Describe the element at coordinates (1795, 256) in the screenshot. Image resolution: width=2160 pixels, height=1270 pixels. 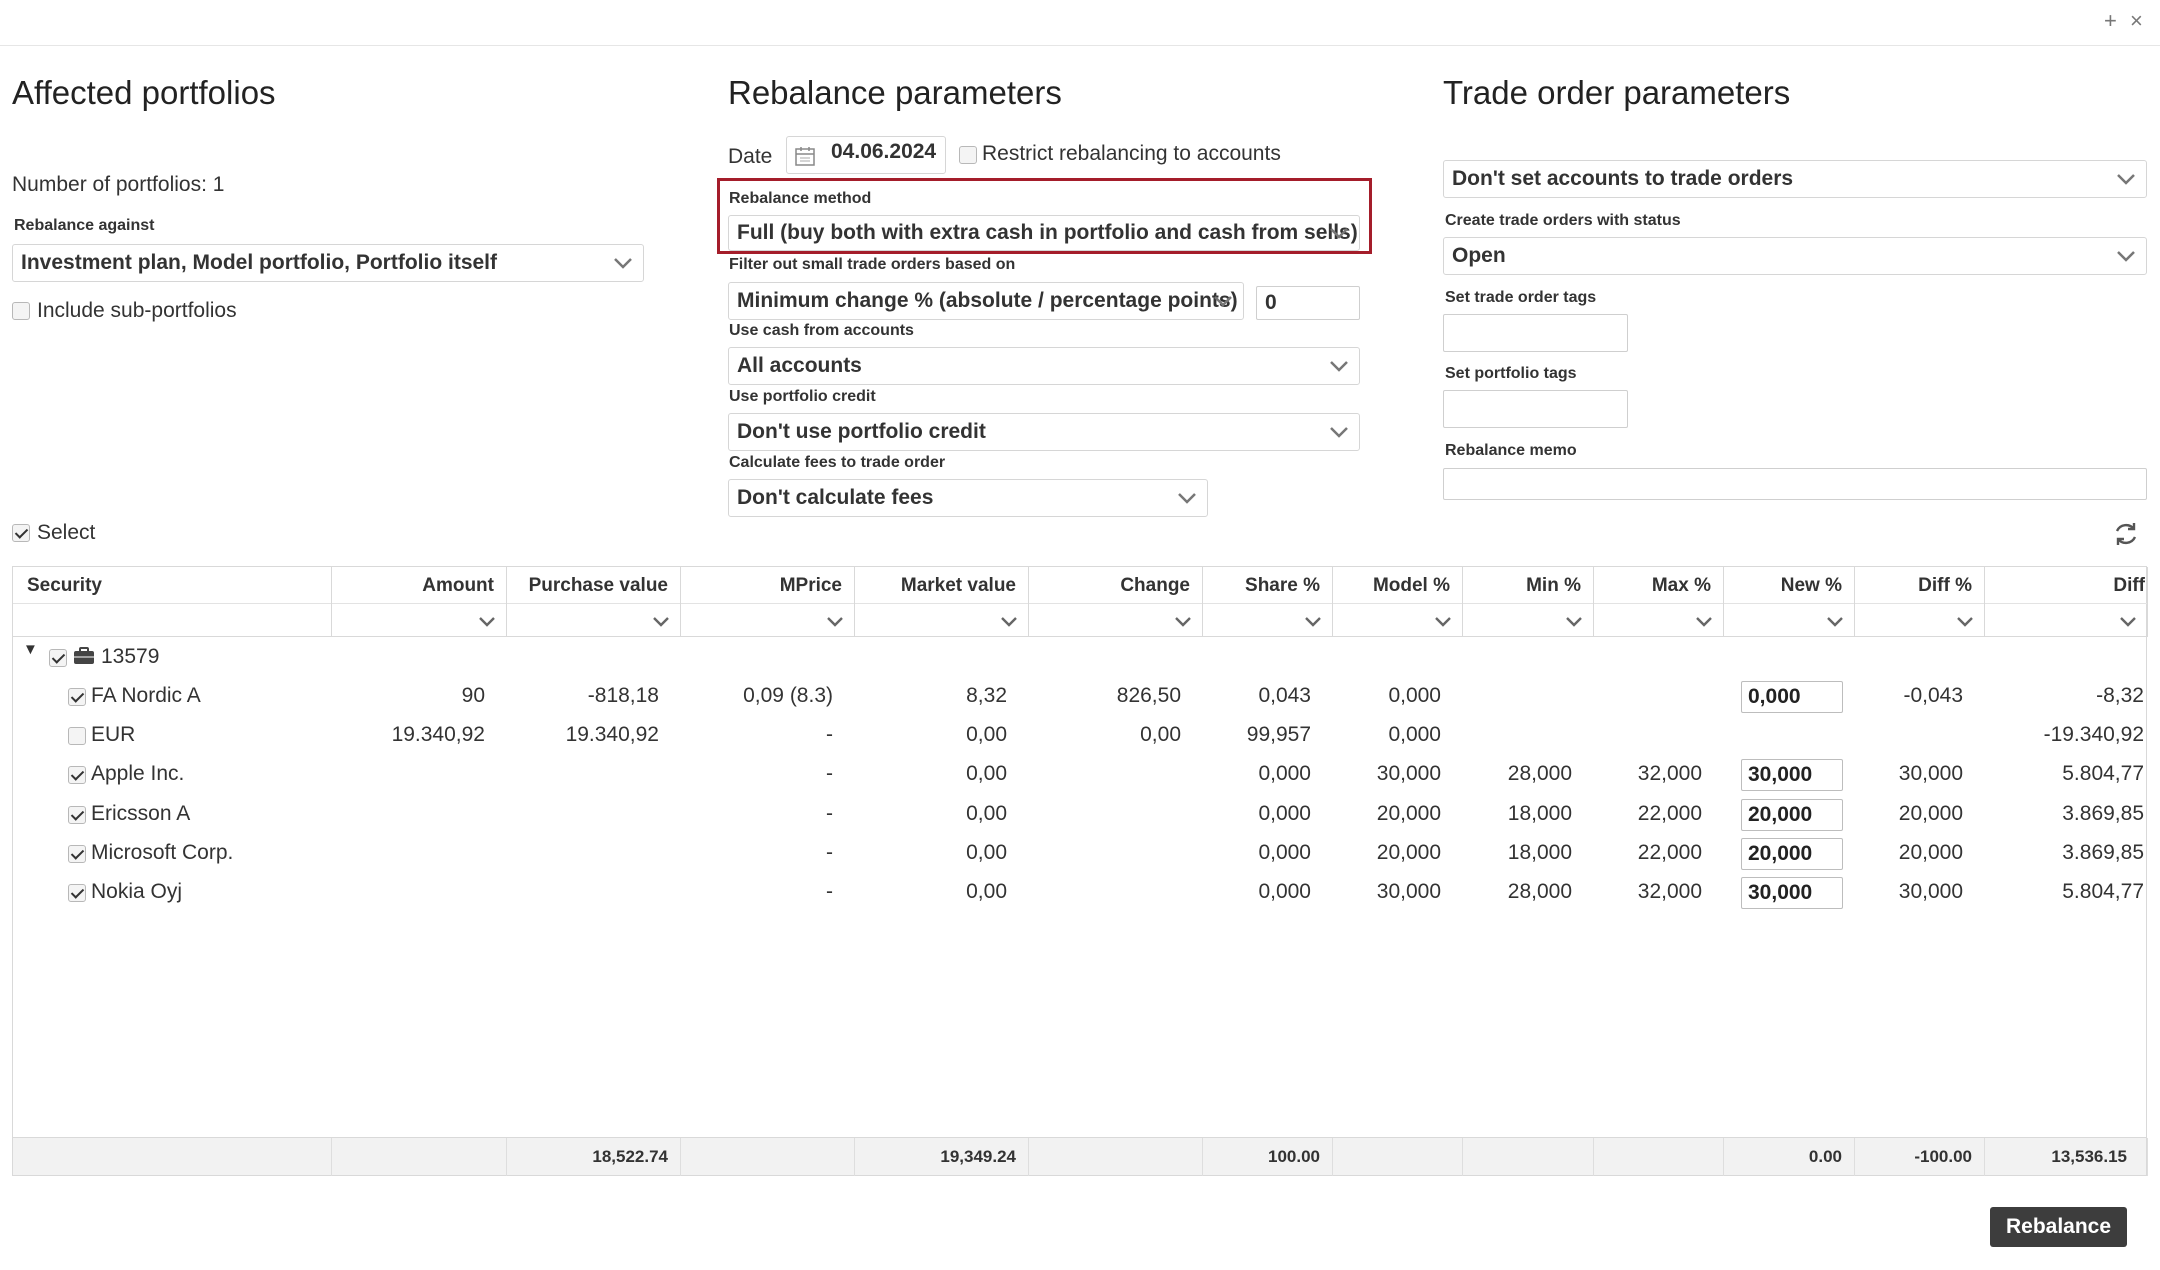
I see `trade-status-select: Open` at that location.